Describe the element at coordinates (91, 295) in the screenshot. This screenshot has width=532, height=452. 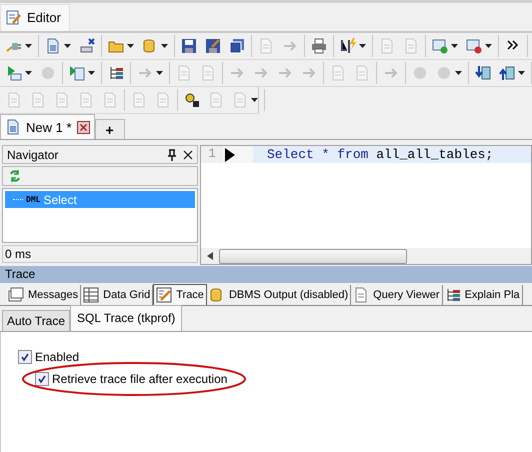
I see `grid-icon` at that location.